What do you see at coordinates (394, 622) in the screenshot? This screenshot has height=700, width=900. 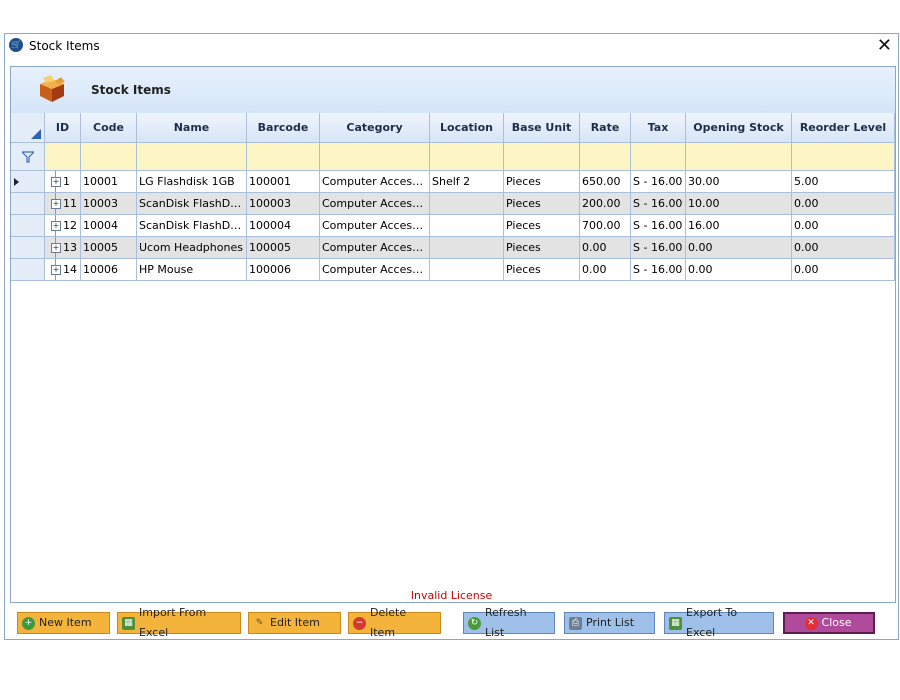 I see `delete-item-button: − Delete Item` at bounding box center [394, 622].